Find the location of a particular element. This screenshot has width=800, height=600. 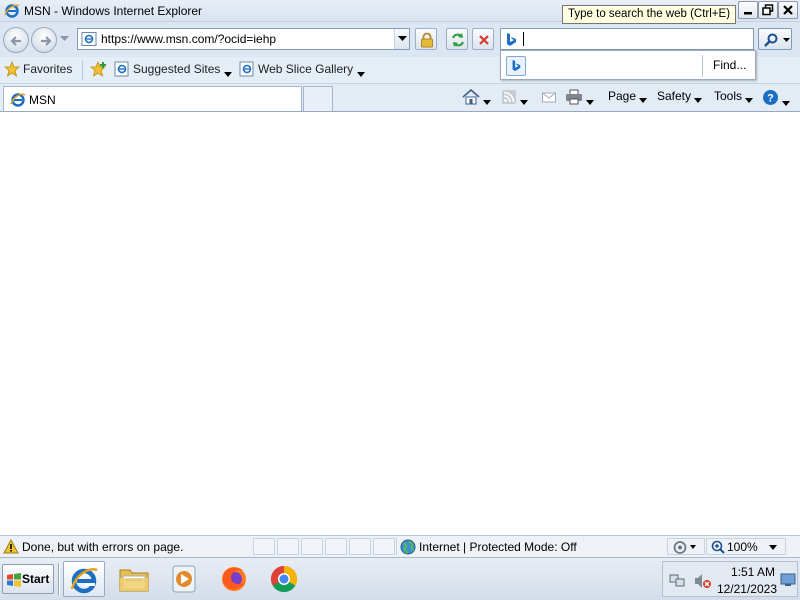

security-lock-button is located at coordinates (426, 39).